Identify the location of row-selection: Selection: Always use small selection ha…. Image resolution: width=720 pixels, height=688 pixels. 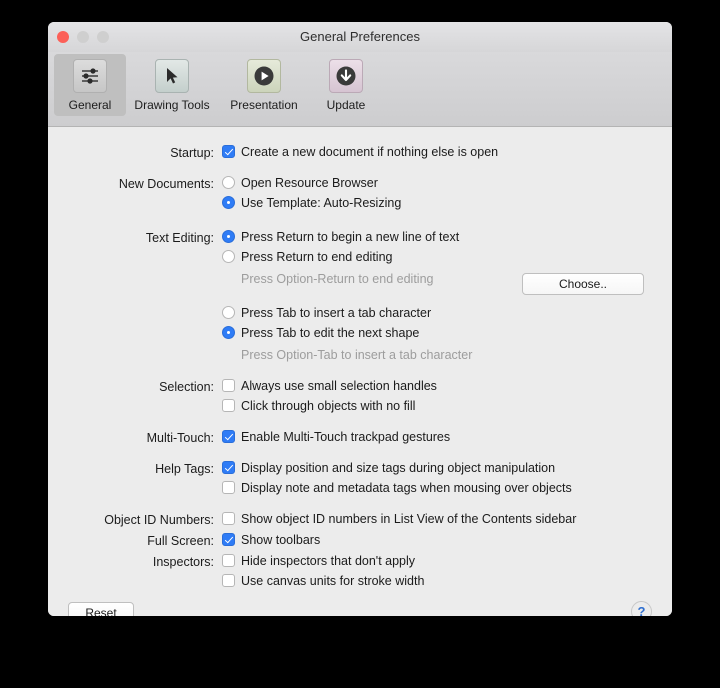
(360, 397).